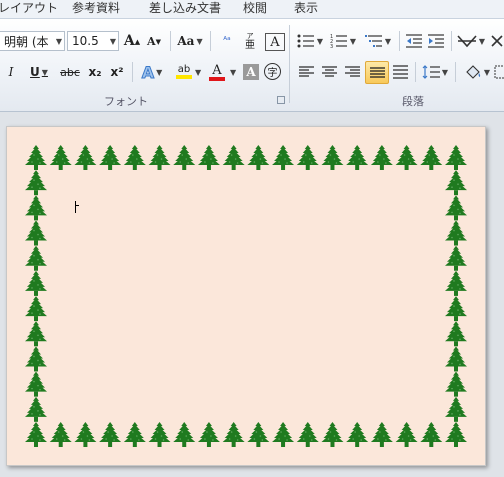 The image size is (504, 477). I want to click on tab-references: 参考資料, so click(96, 8).